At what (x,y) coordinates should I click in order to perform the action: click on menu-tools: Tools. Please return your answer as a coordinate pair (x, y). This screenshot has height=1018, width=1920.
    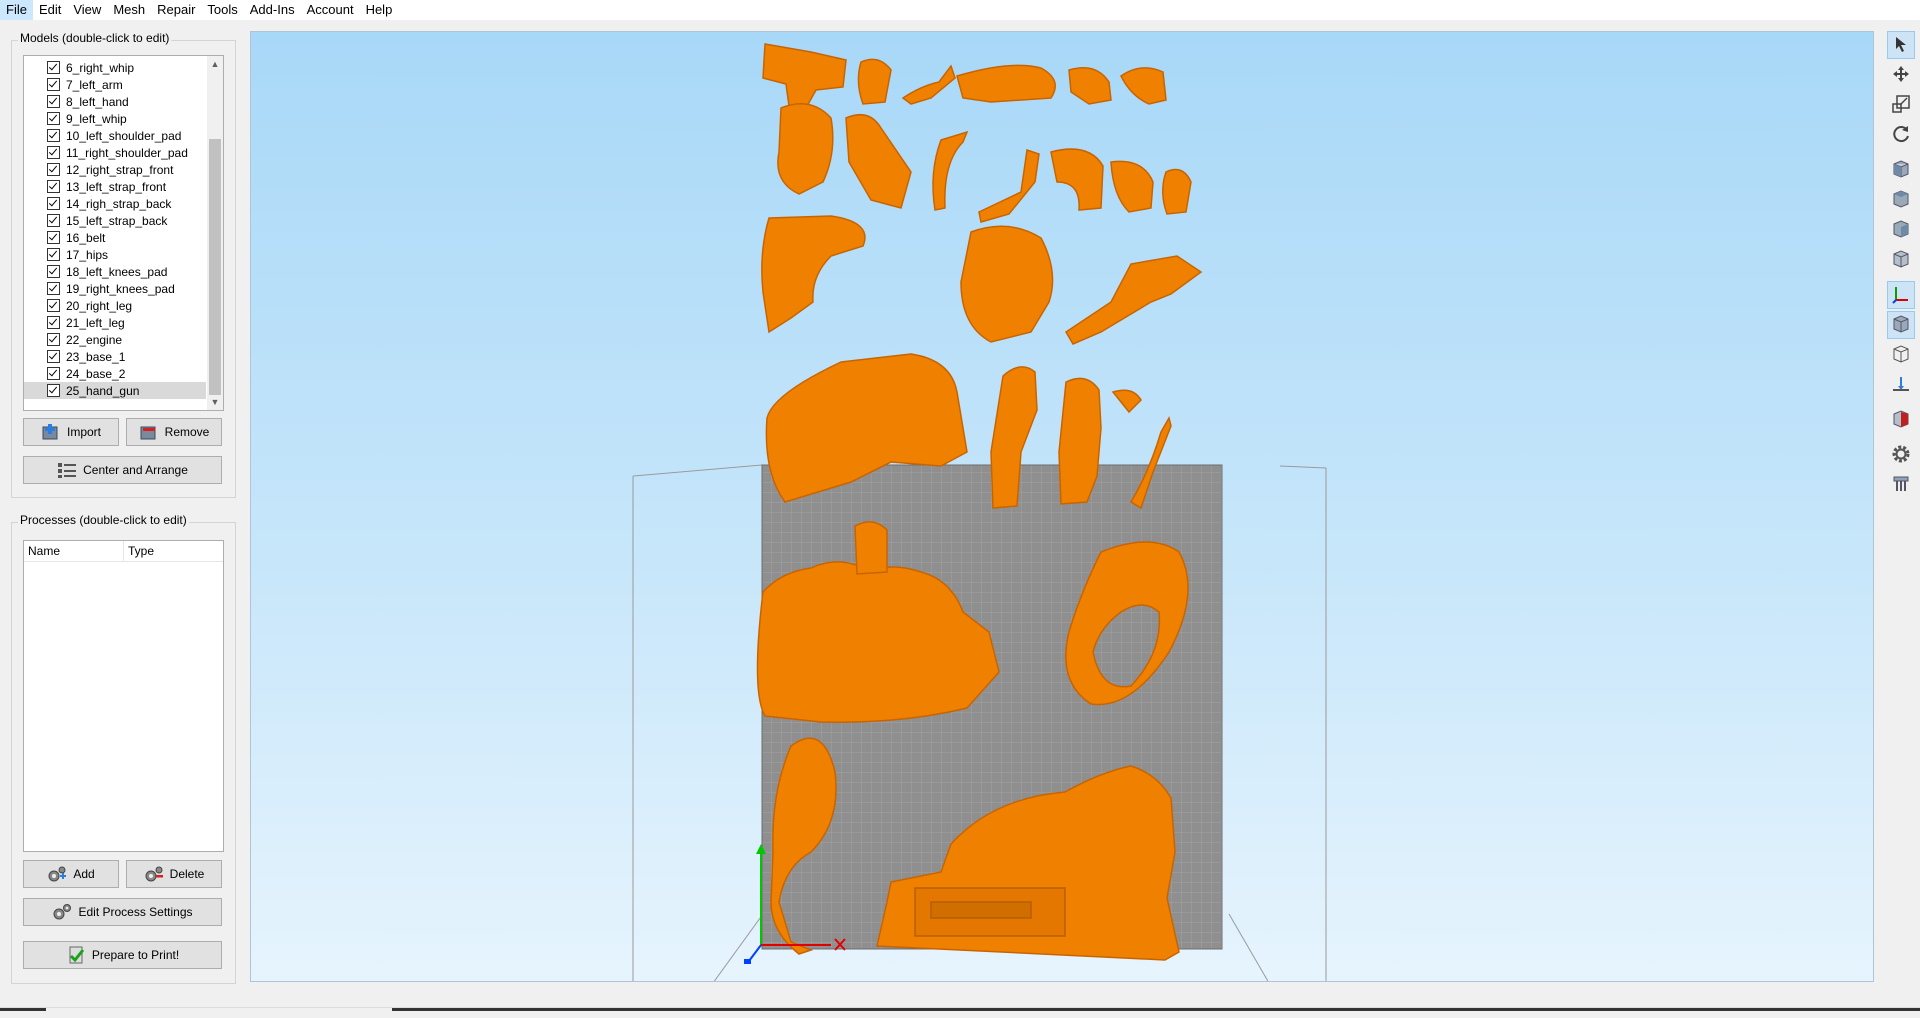
    Looking at the image, I should click on (222, 10).